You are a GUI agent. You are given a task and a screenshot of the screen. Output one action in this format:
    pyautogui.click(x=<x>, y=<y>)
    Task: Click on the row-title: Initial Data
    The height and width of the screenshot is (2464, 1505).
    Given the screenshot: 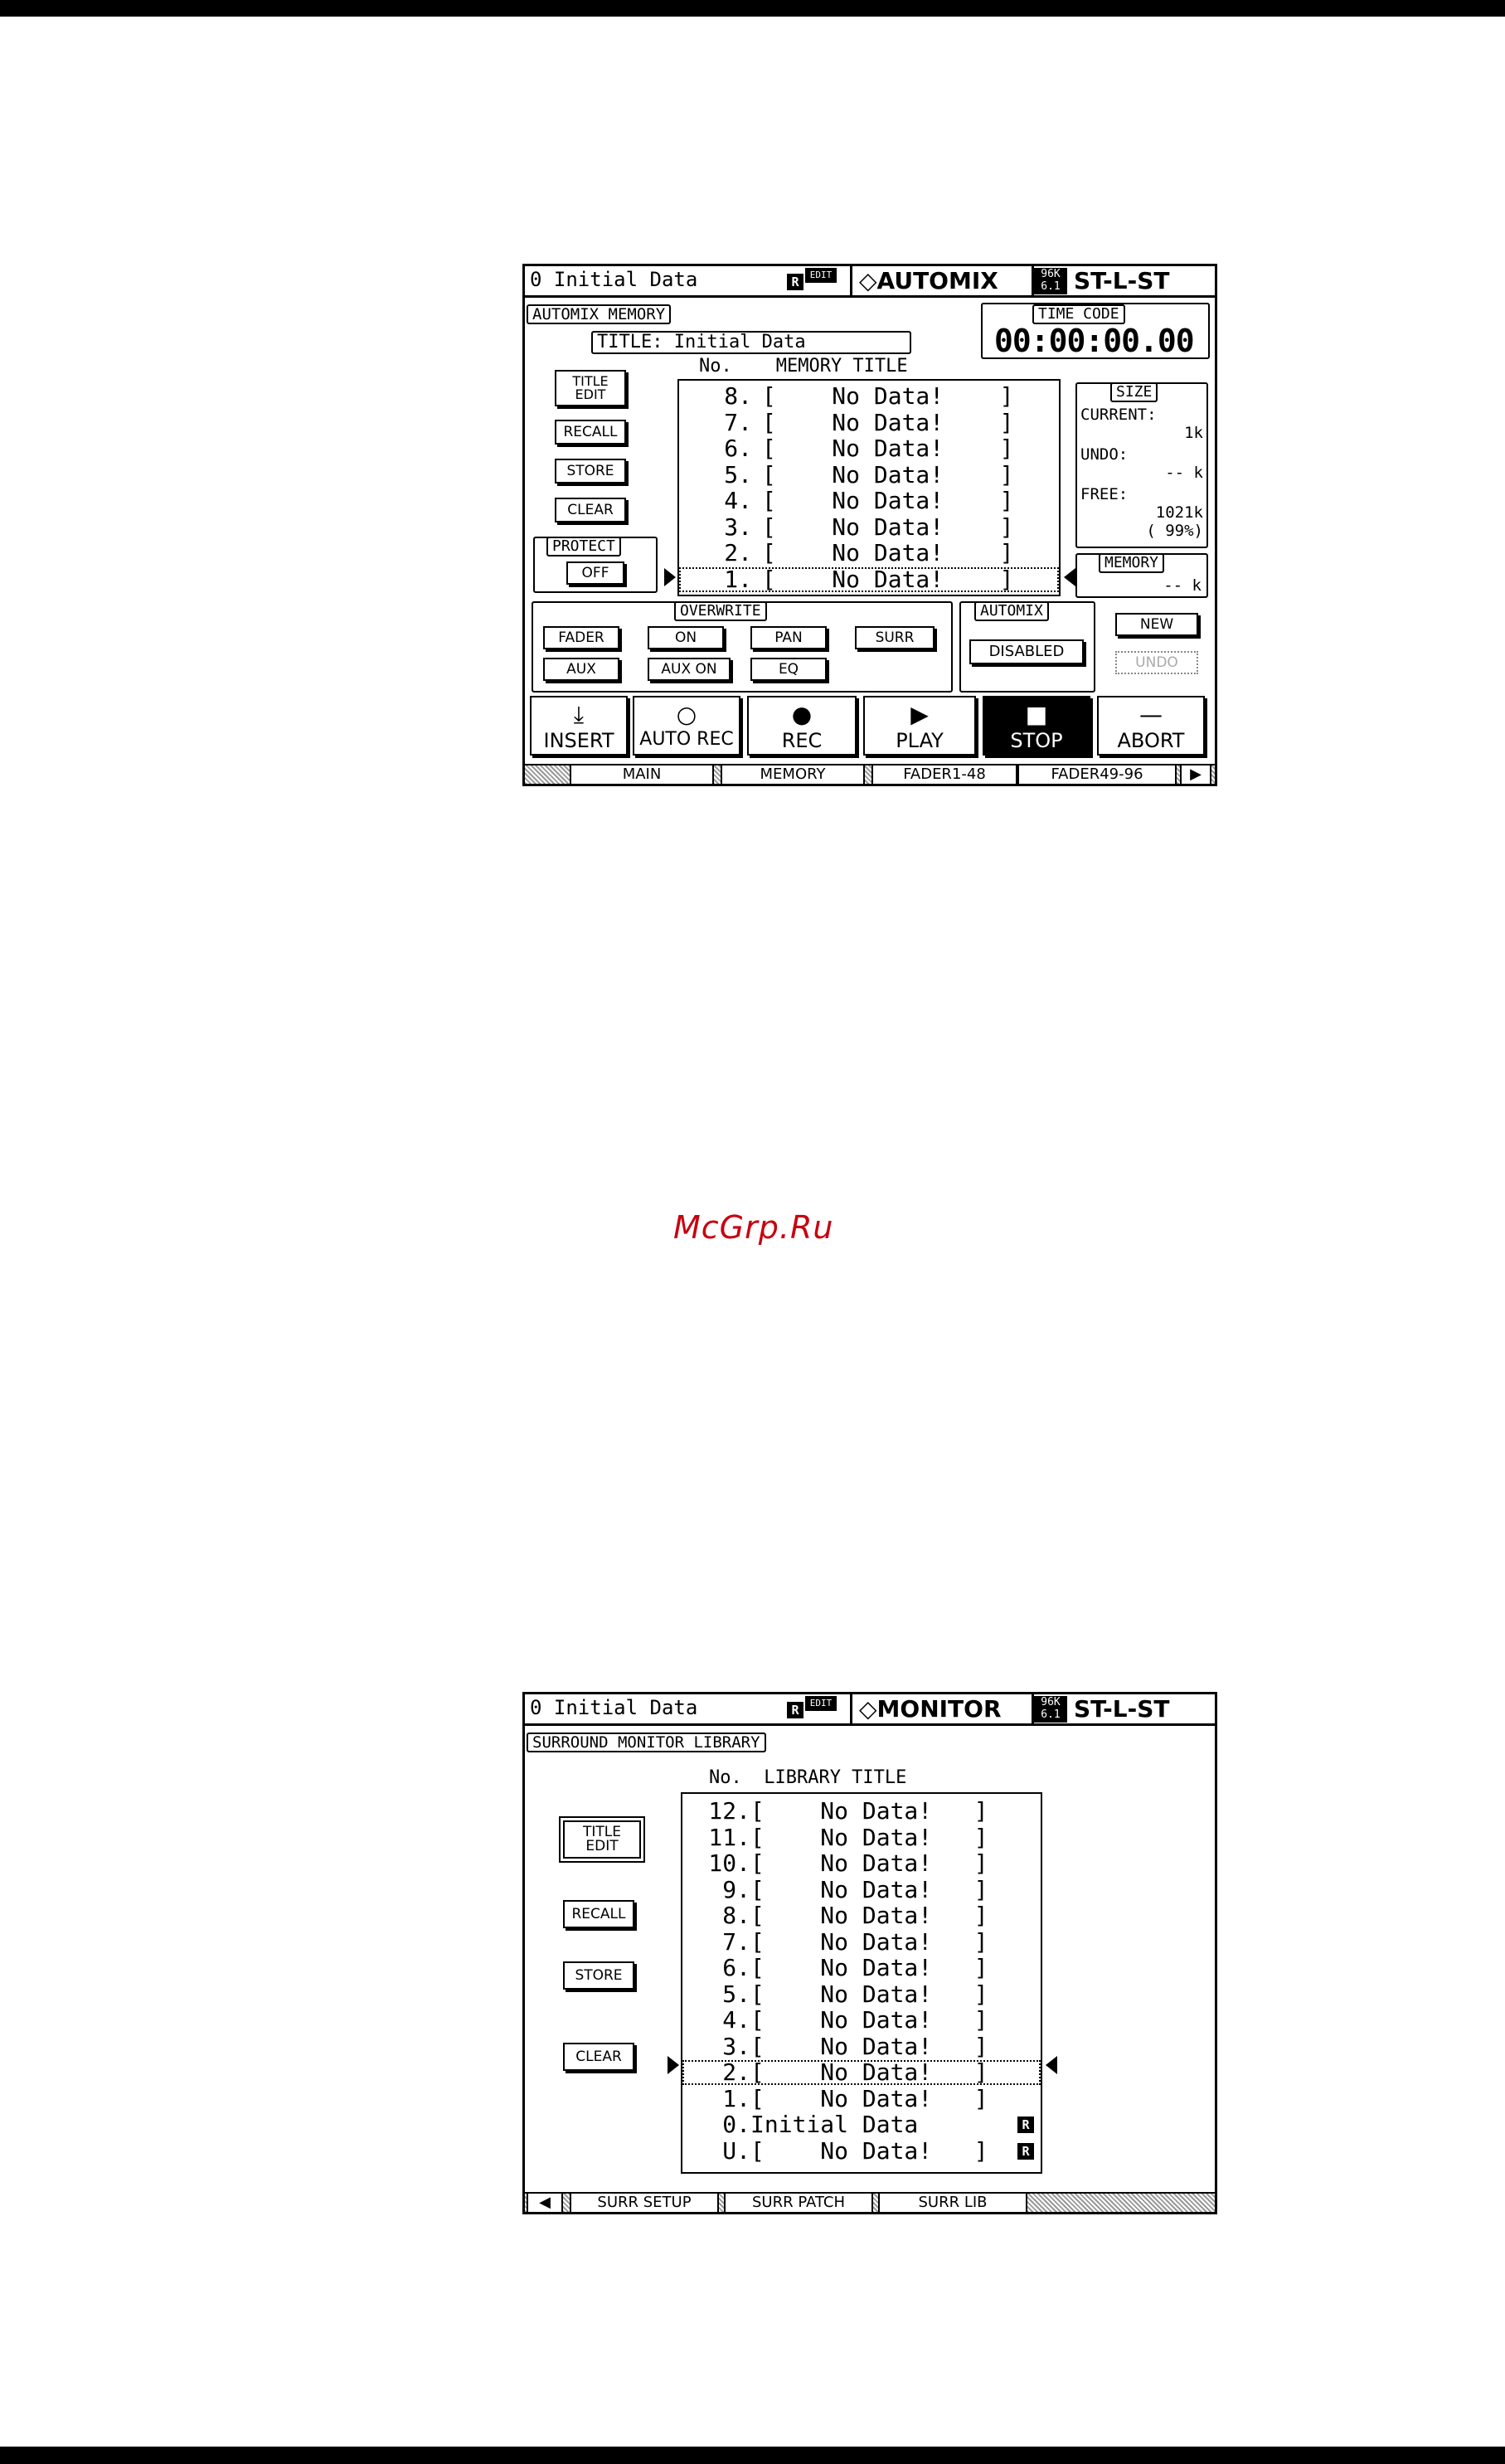 What is the action you would take?
    pyautogui.click(x=835, y=2124)
    